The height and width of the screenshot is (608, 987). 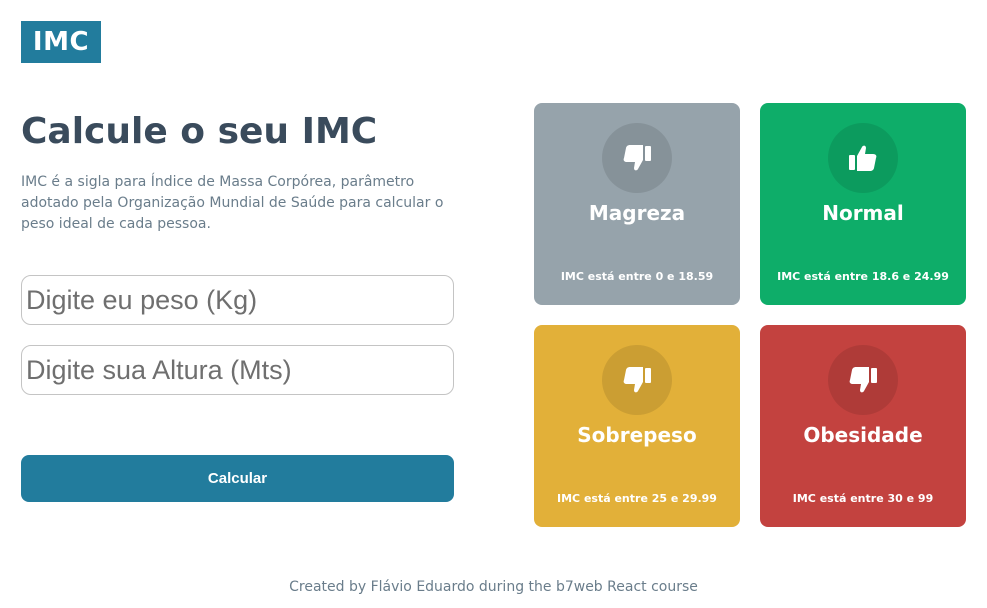 What do you see at coordinates (637, 276) in the screenshot?
I see `level-range: IMC está entre 0 e 18.59` at bounding box center [637, 276].